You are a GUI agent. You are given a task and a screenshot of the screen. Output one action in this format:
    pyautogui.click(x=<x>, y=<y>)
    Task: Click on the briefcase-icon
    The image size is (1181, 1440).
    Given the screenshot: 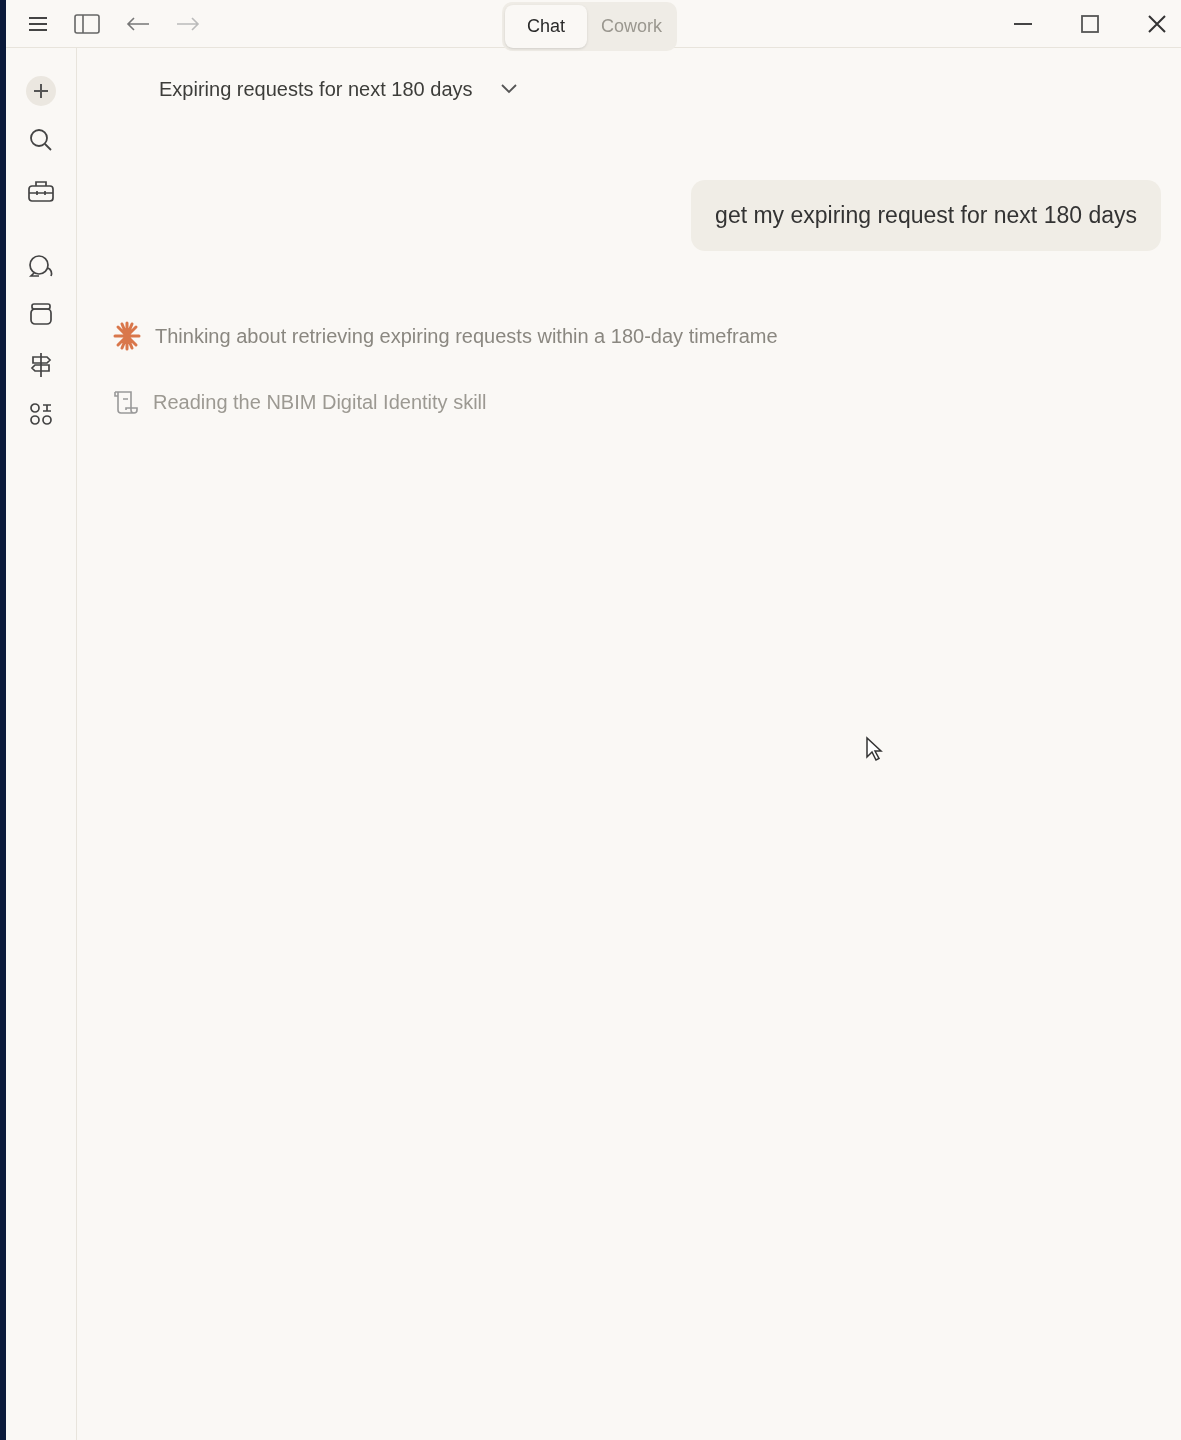 What is the action you would take?
    pyautogui.click(x=41, y=191)
    